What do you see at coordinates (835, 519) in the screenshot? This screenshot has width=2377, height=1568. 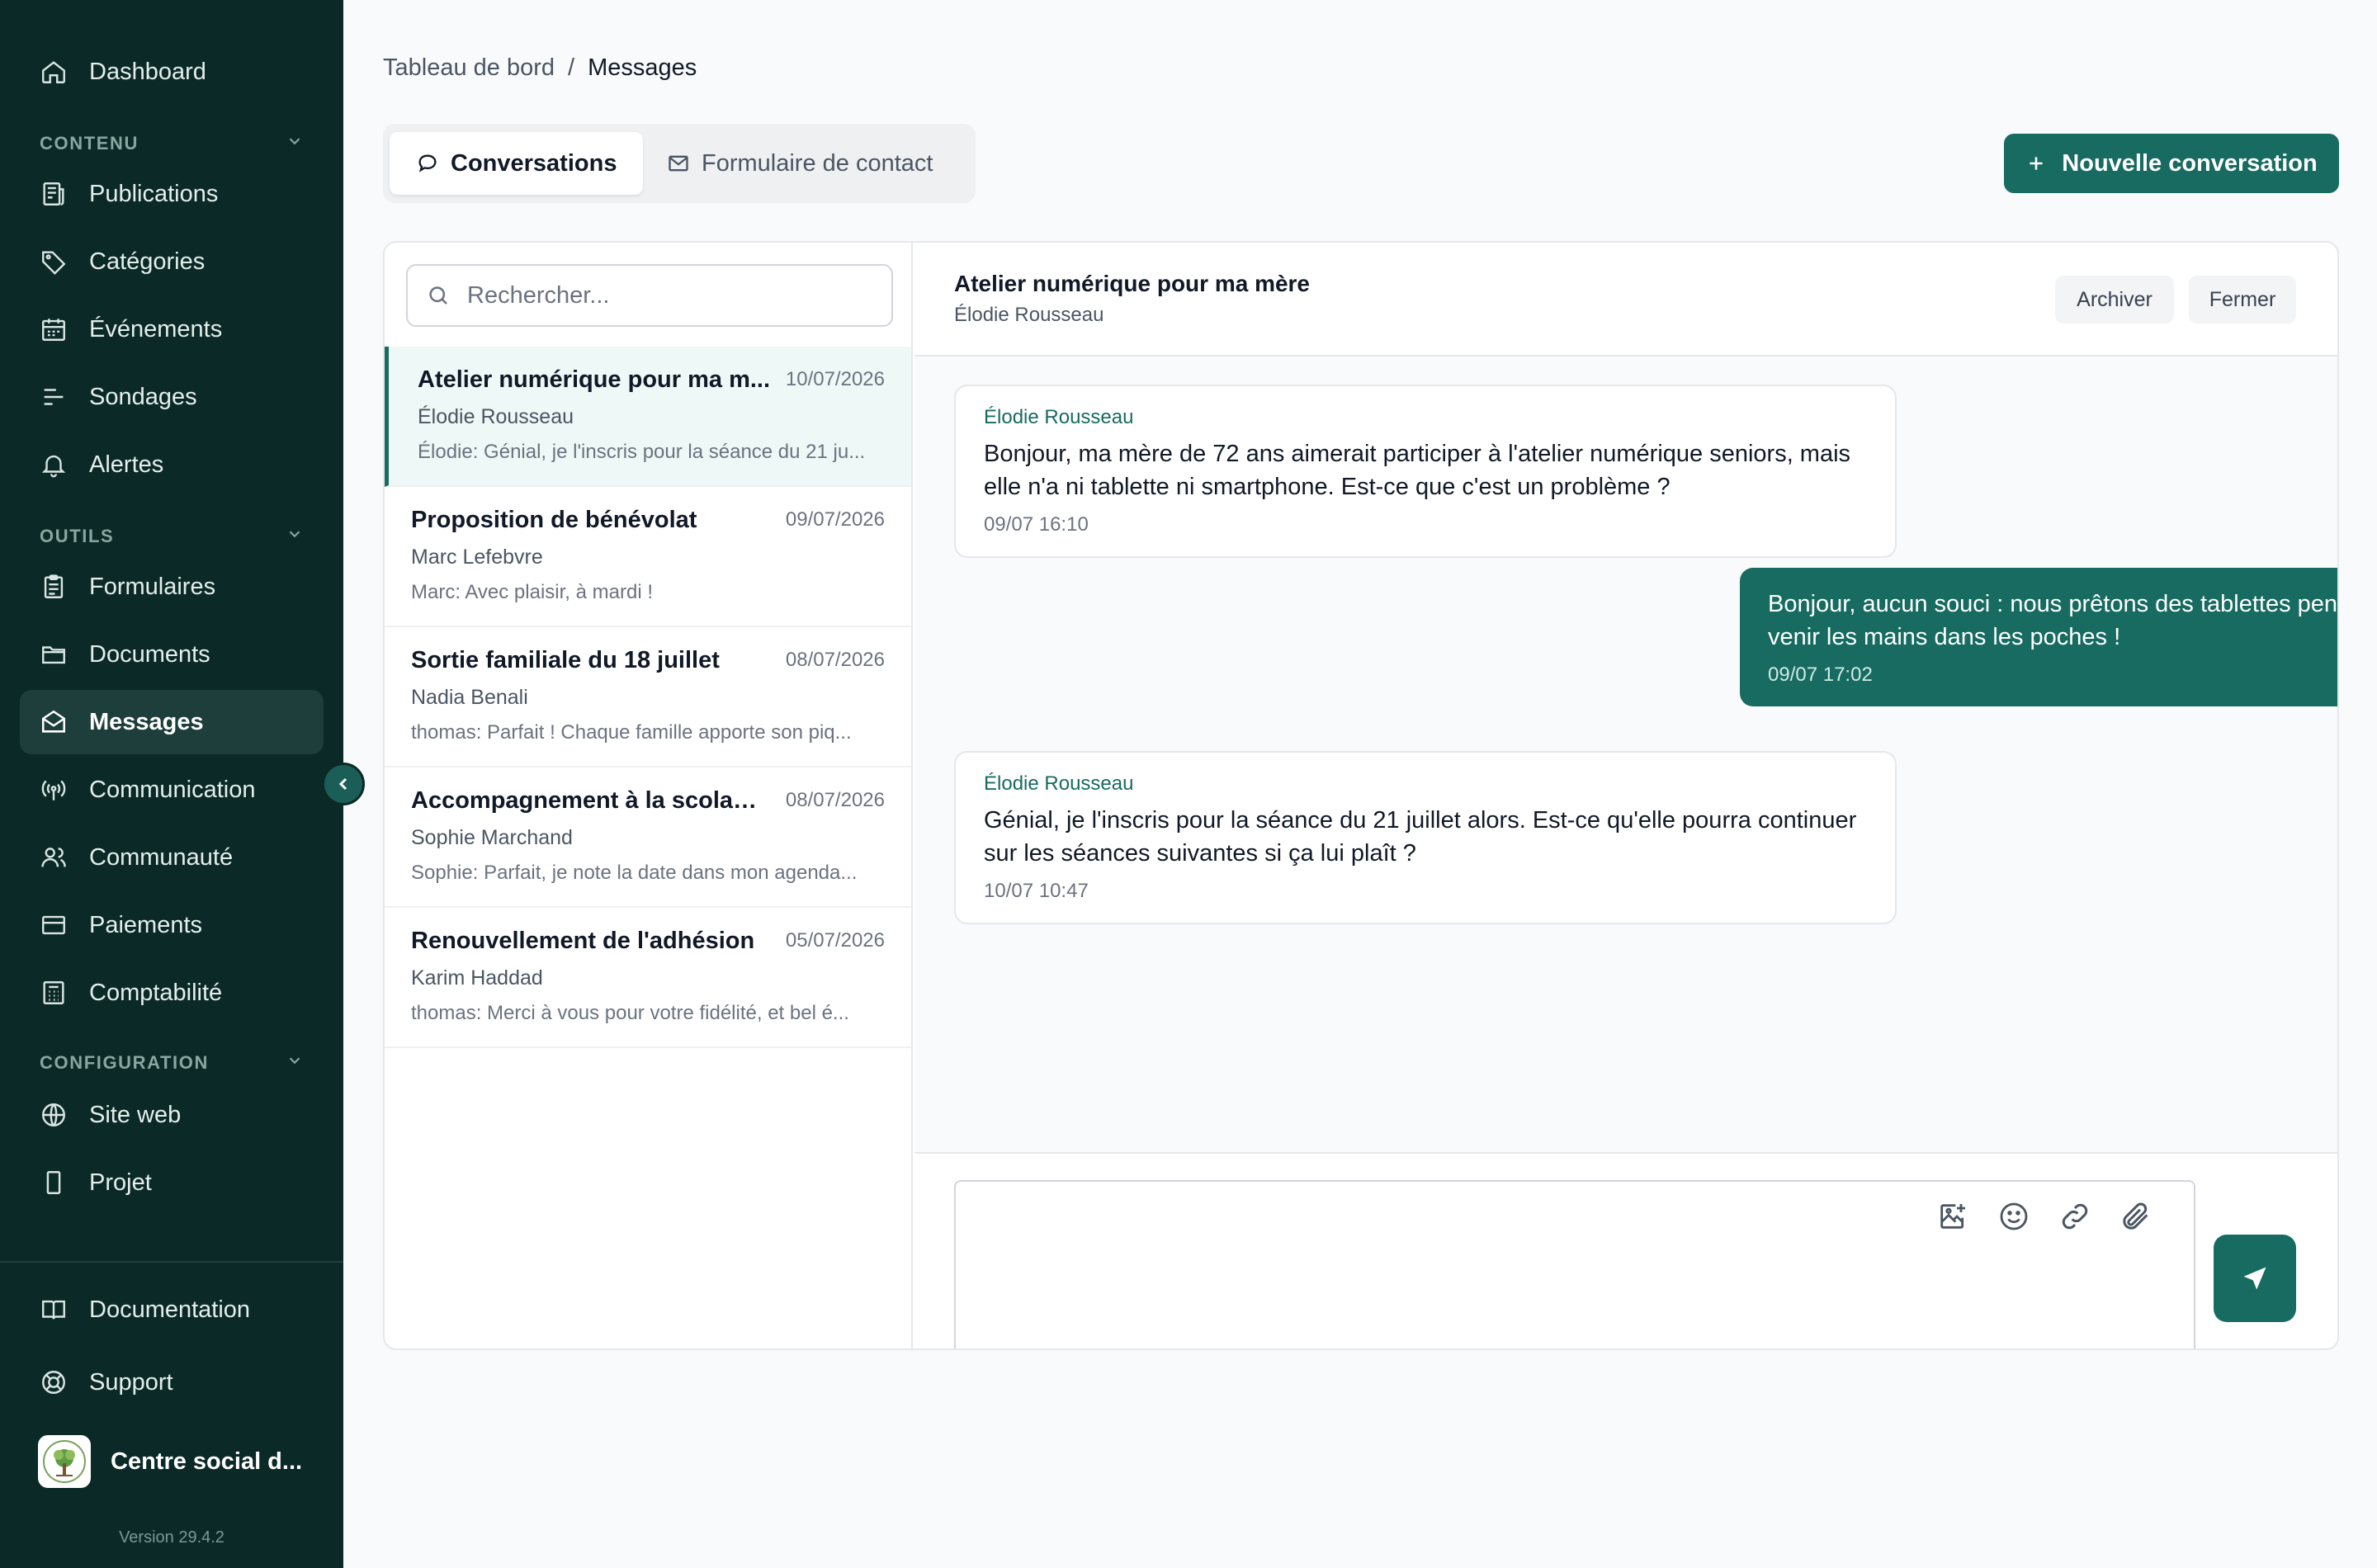 I see `conversation-date: 09/07/2026` at bounding box center [835, 519].